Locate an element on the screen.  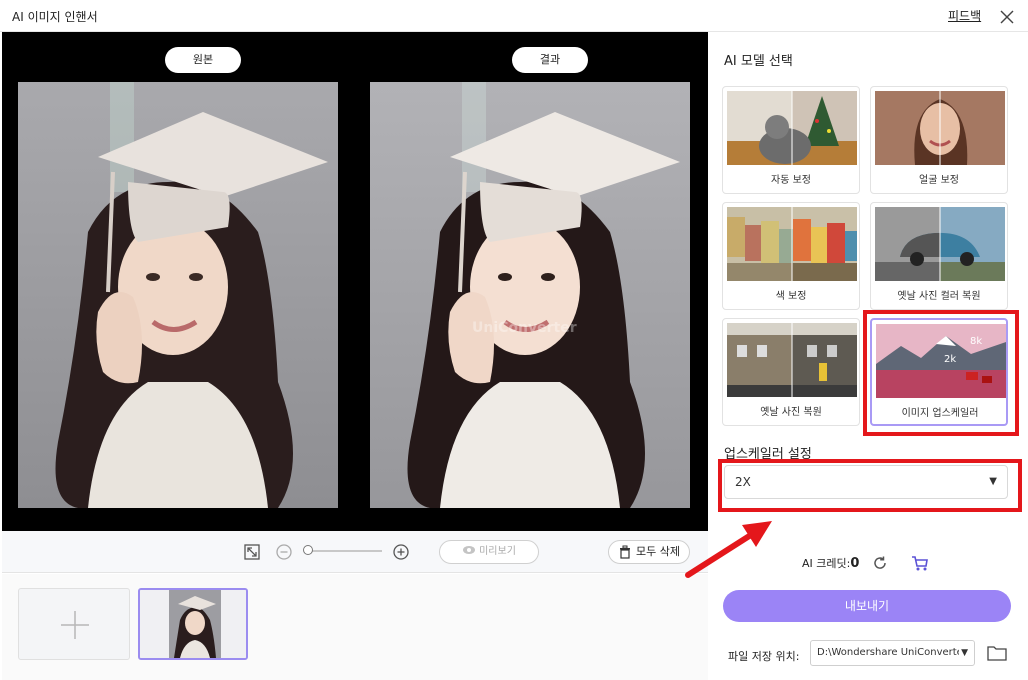
original-label: 원본 is located at coordinates (203, 60).